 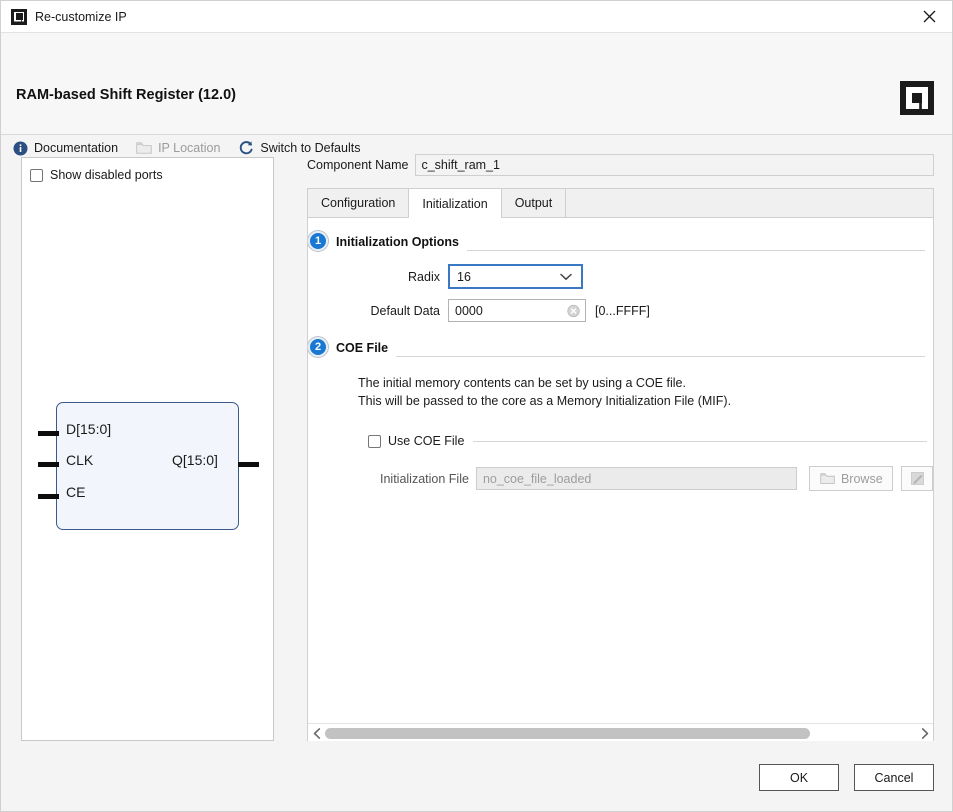 What do you see at coordinates (48, 433) in the screenshot?
I see `pin-d-wire` at bounding box center [48, 433].